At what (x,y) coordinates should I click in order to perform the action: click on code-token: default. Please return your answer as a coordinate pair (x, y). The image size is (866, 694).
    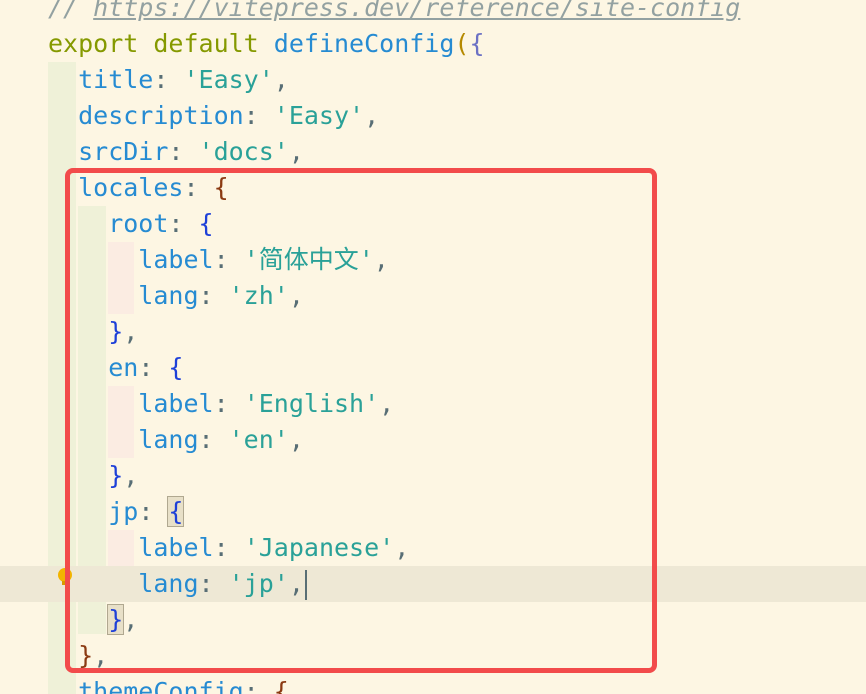
    Looking at the image, I should click on (206, 43).